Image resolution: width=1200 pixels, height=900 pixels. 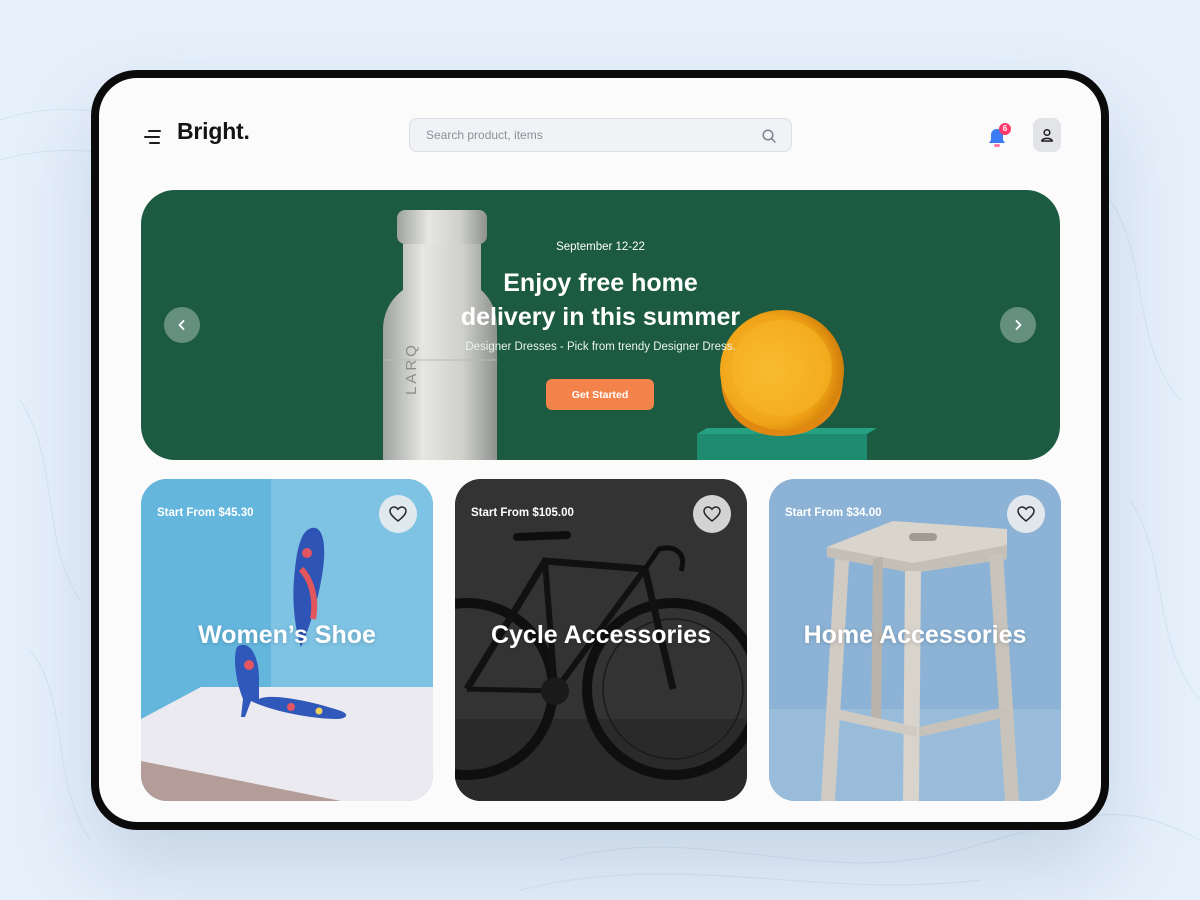 I want to click on category-card-womens-shoe: Start From $45.30 Women’s Shoe, so click(x=287, y=640).